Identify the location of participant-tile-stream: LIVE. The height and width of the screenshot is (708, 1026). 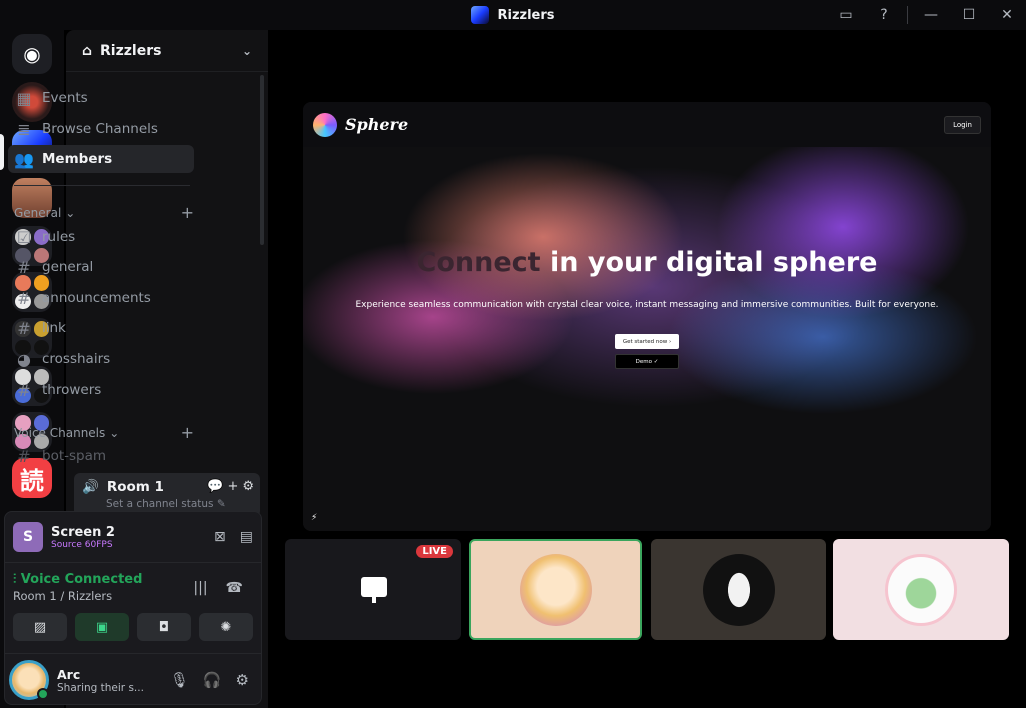
(373, 589).